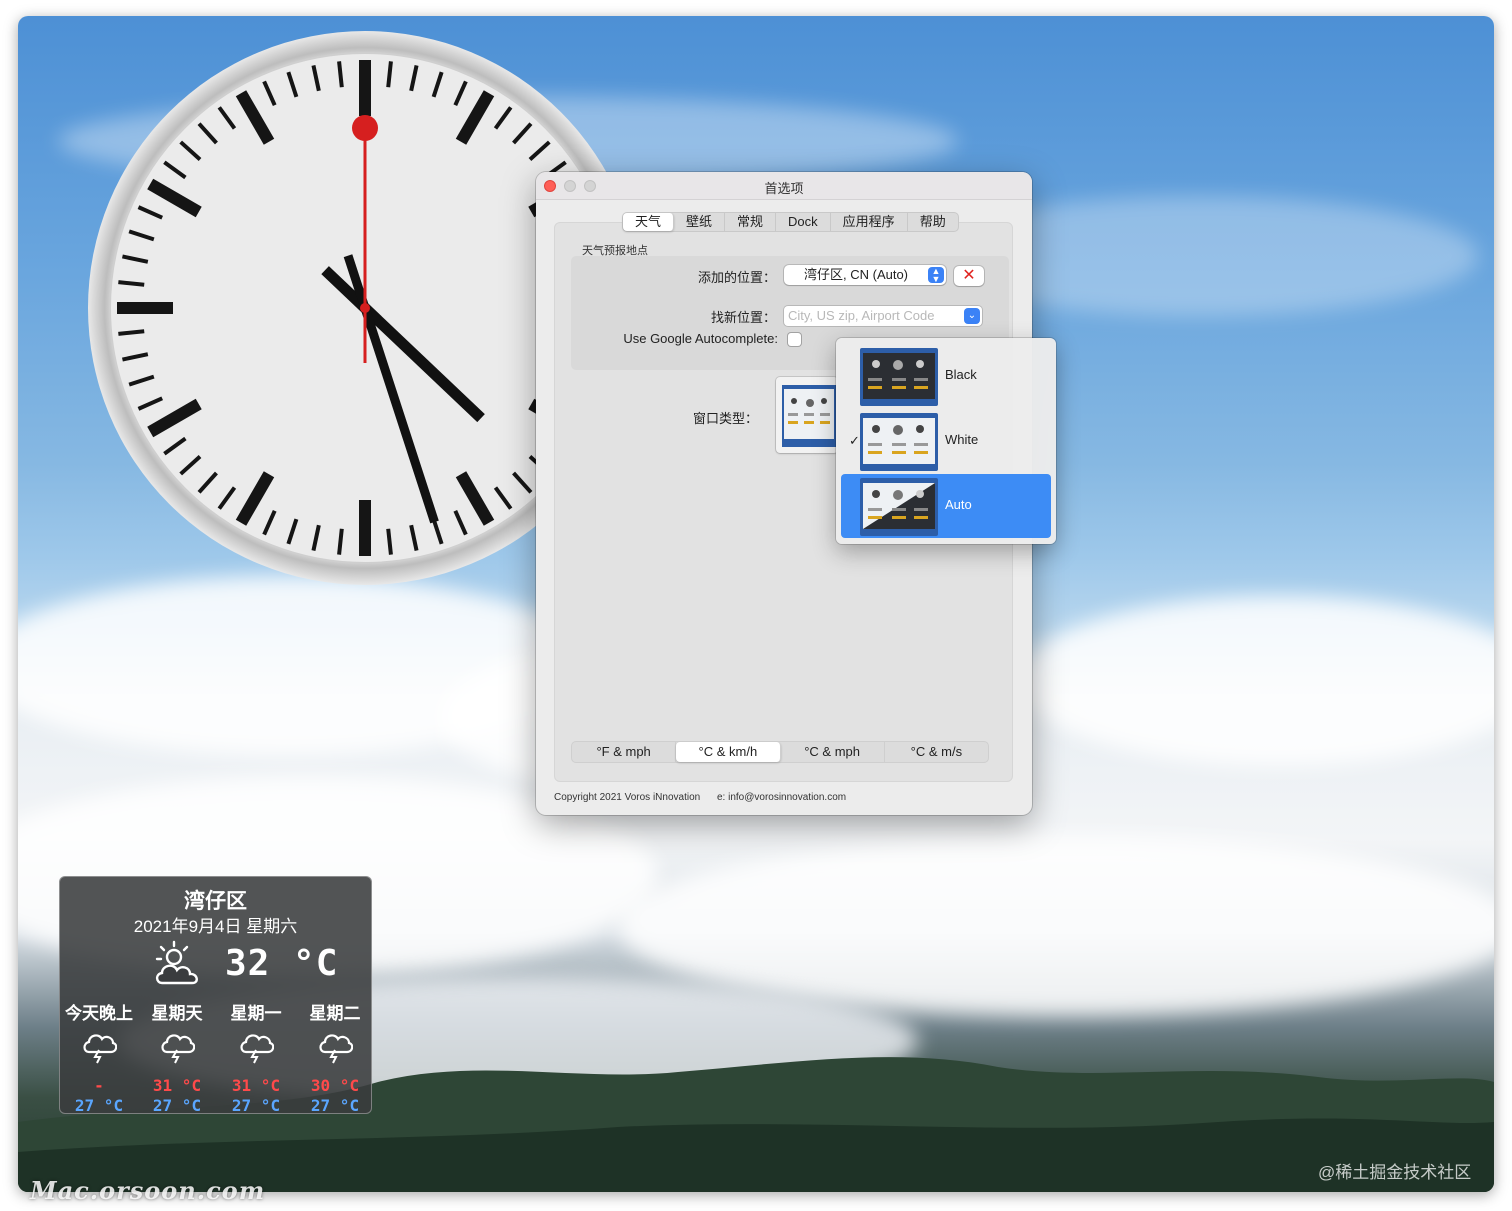 Image resolution: width=1512 pixels, height=1211 pixels. I want to click on added-location-label: 添加的位置：, so click(736, 277).